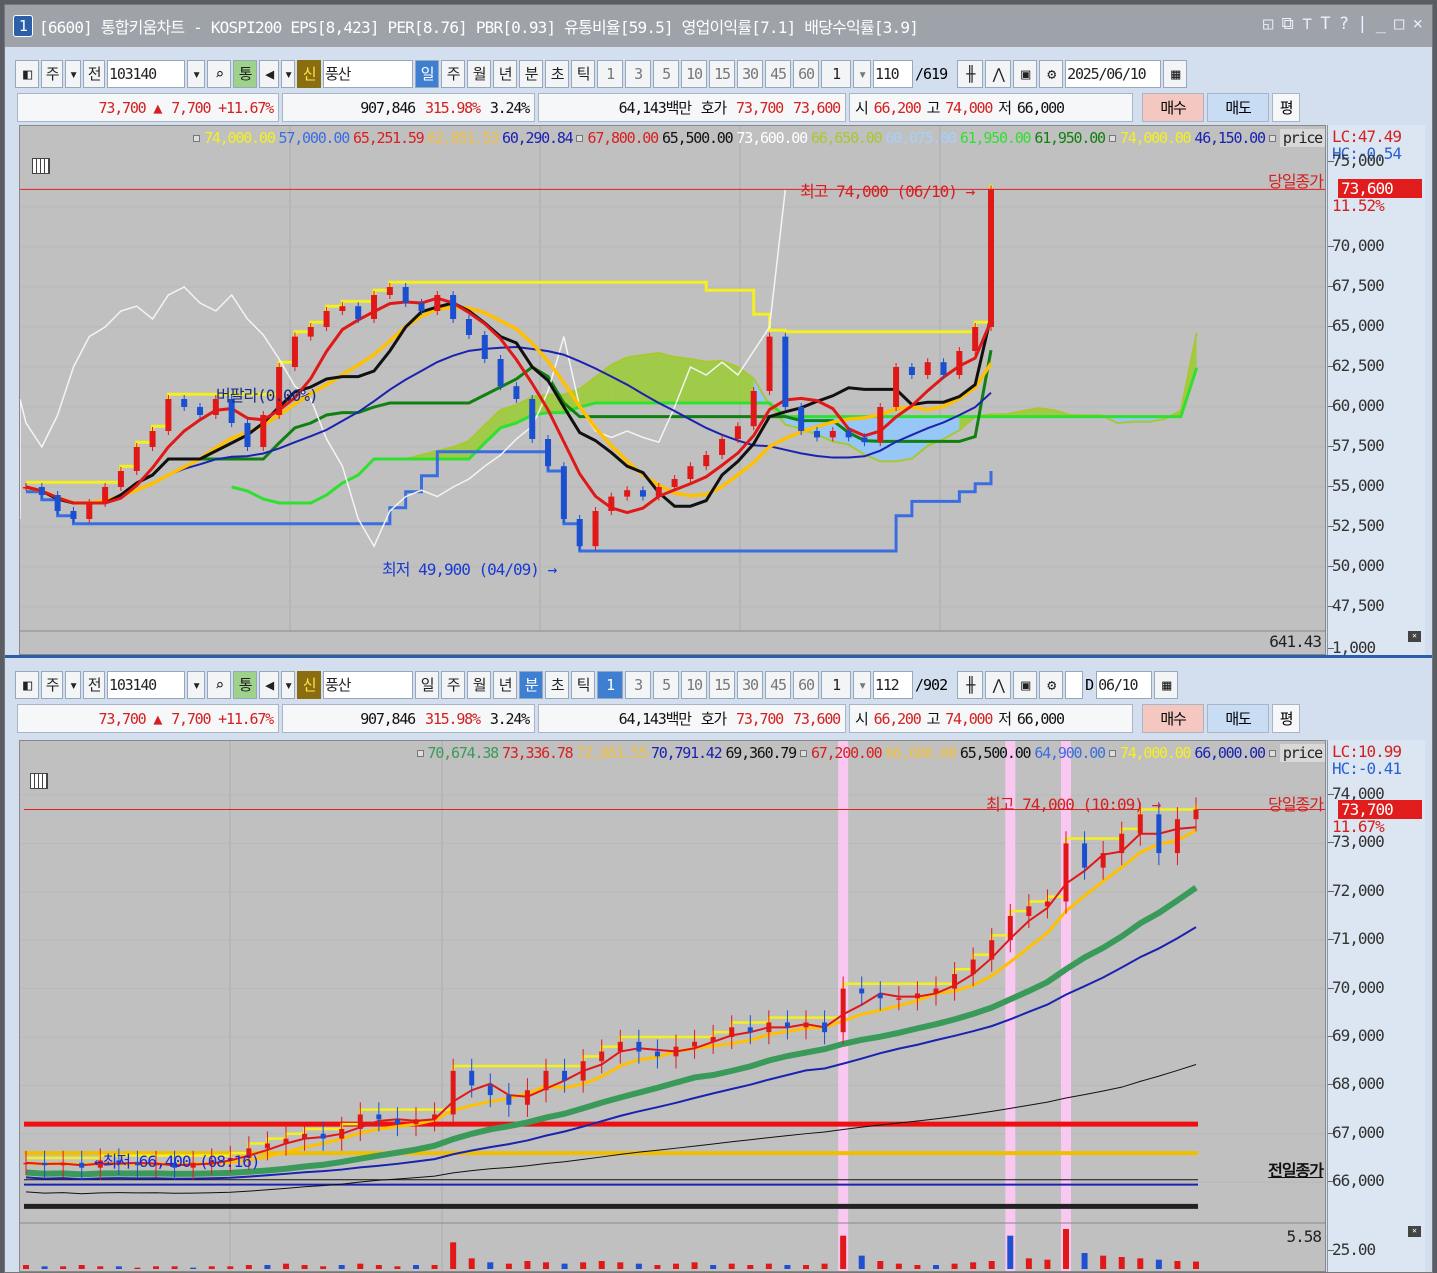 This screenshot has width=1437, height=1273. I want to click on unit-select: 1, so click(836, 684).